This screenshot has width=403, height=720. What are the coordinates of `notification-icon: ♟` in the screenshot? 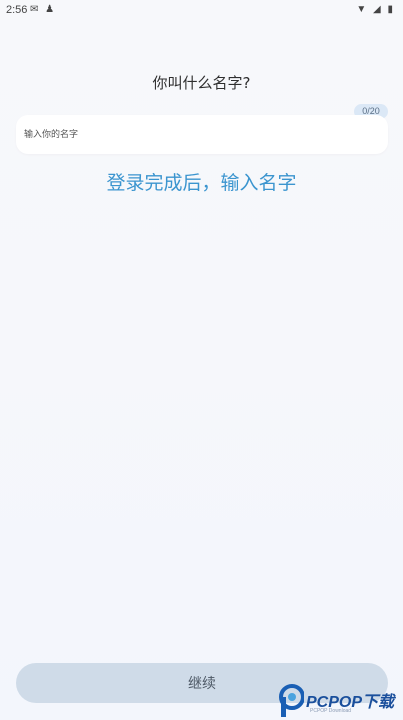 It's located at (51, 9).